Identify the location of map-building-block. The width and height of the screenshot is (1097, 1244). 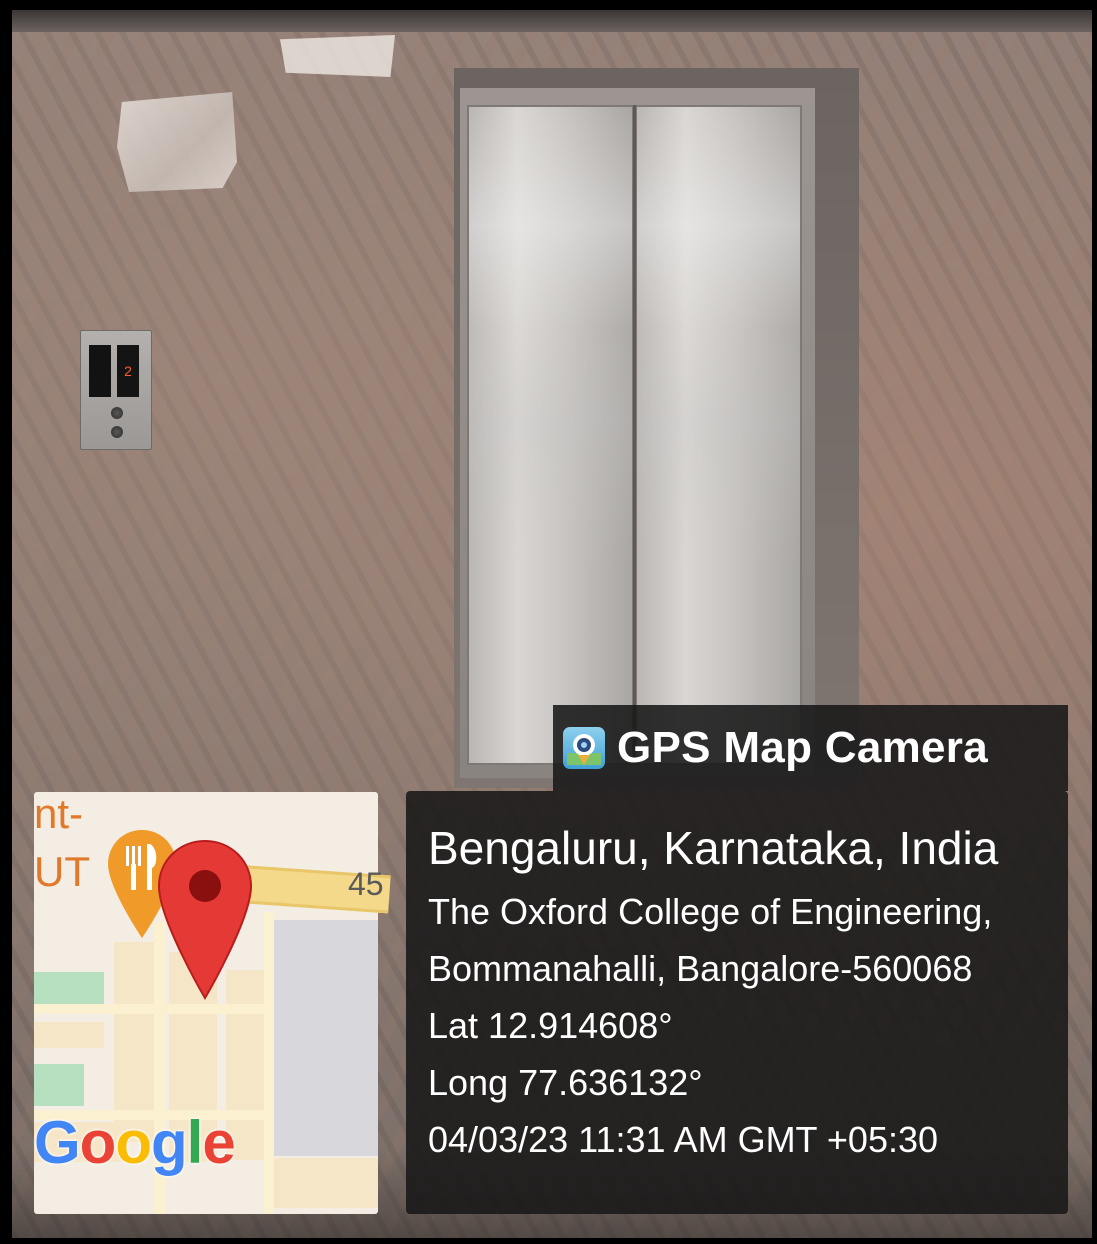
(326, 1038).